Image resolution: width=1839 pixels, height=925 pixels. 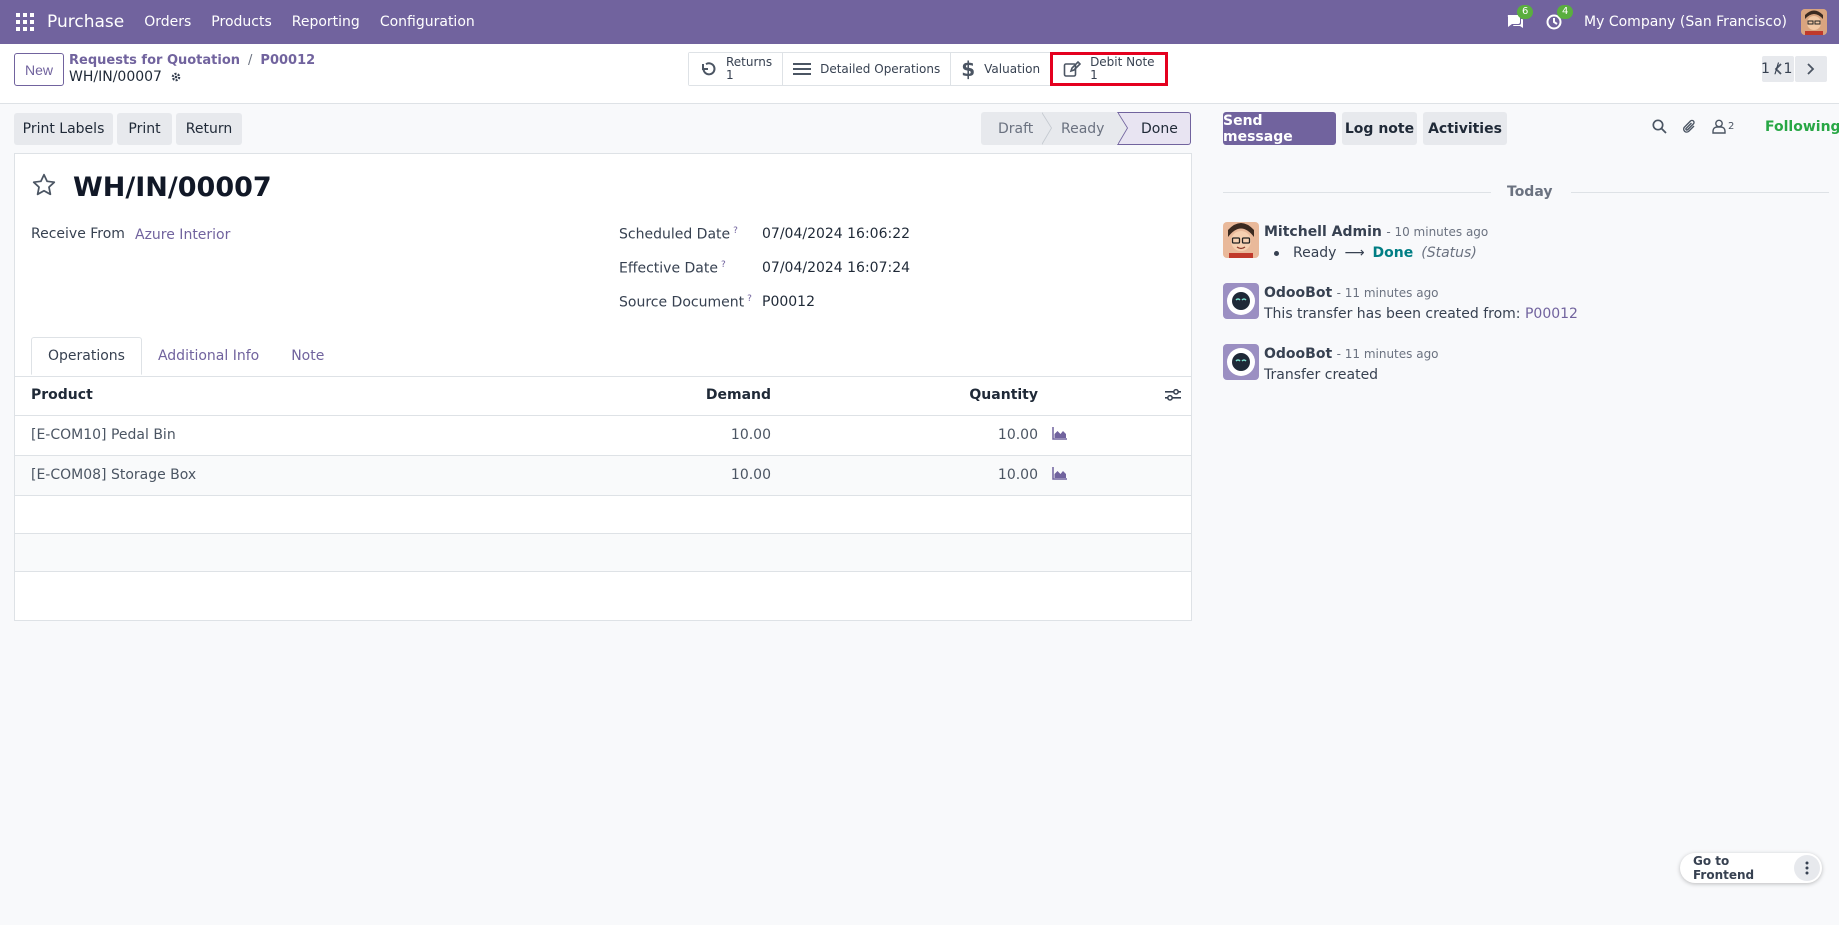 What do you see at coordinates (1685, 22) in the screenshot?
I see `company-switcher: My Company (San Francisco)` at bounding box center [1685, 22].